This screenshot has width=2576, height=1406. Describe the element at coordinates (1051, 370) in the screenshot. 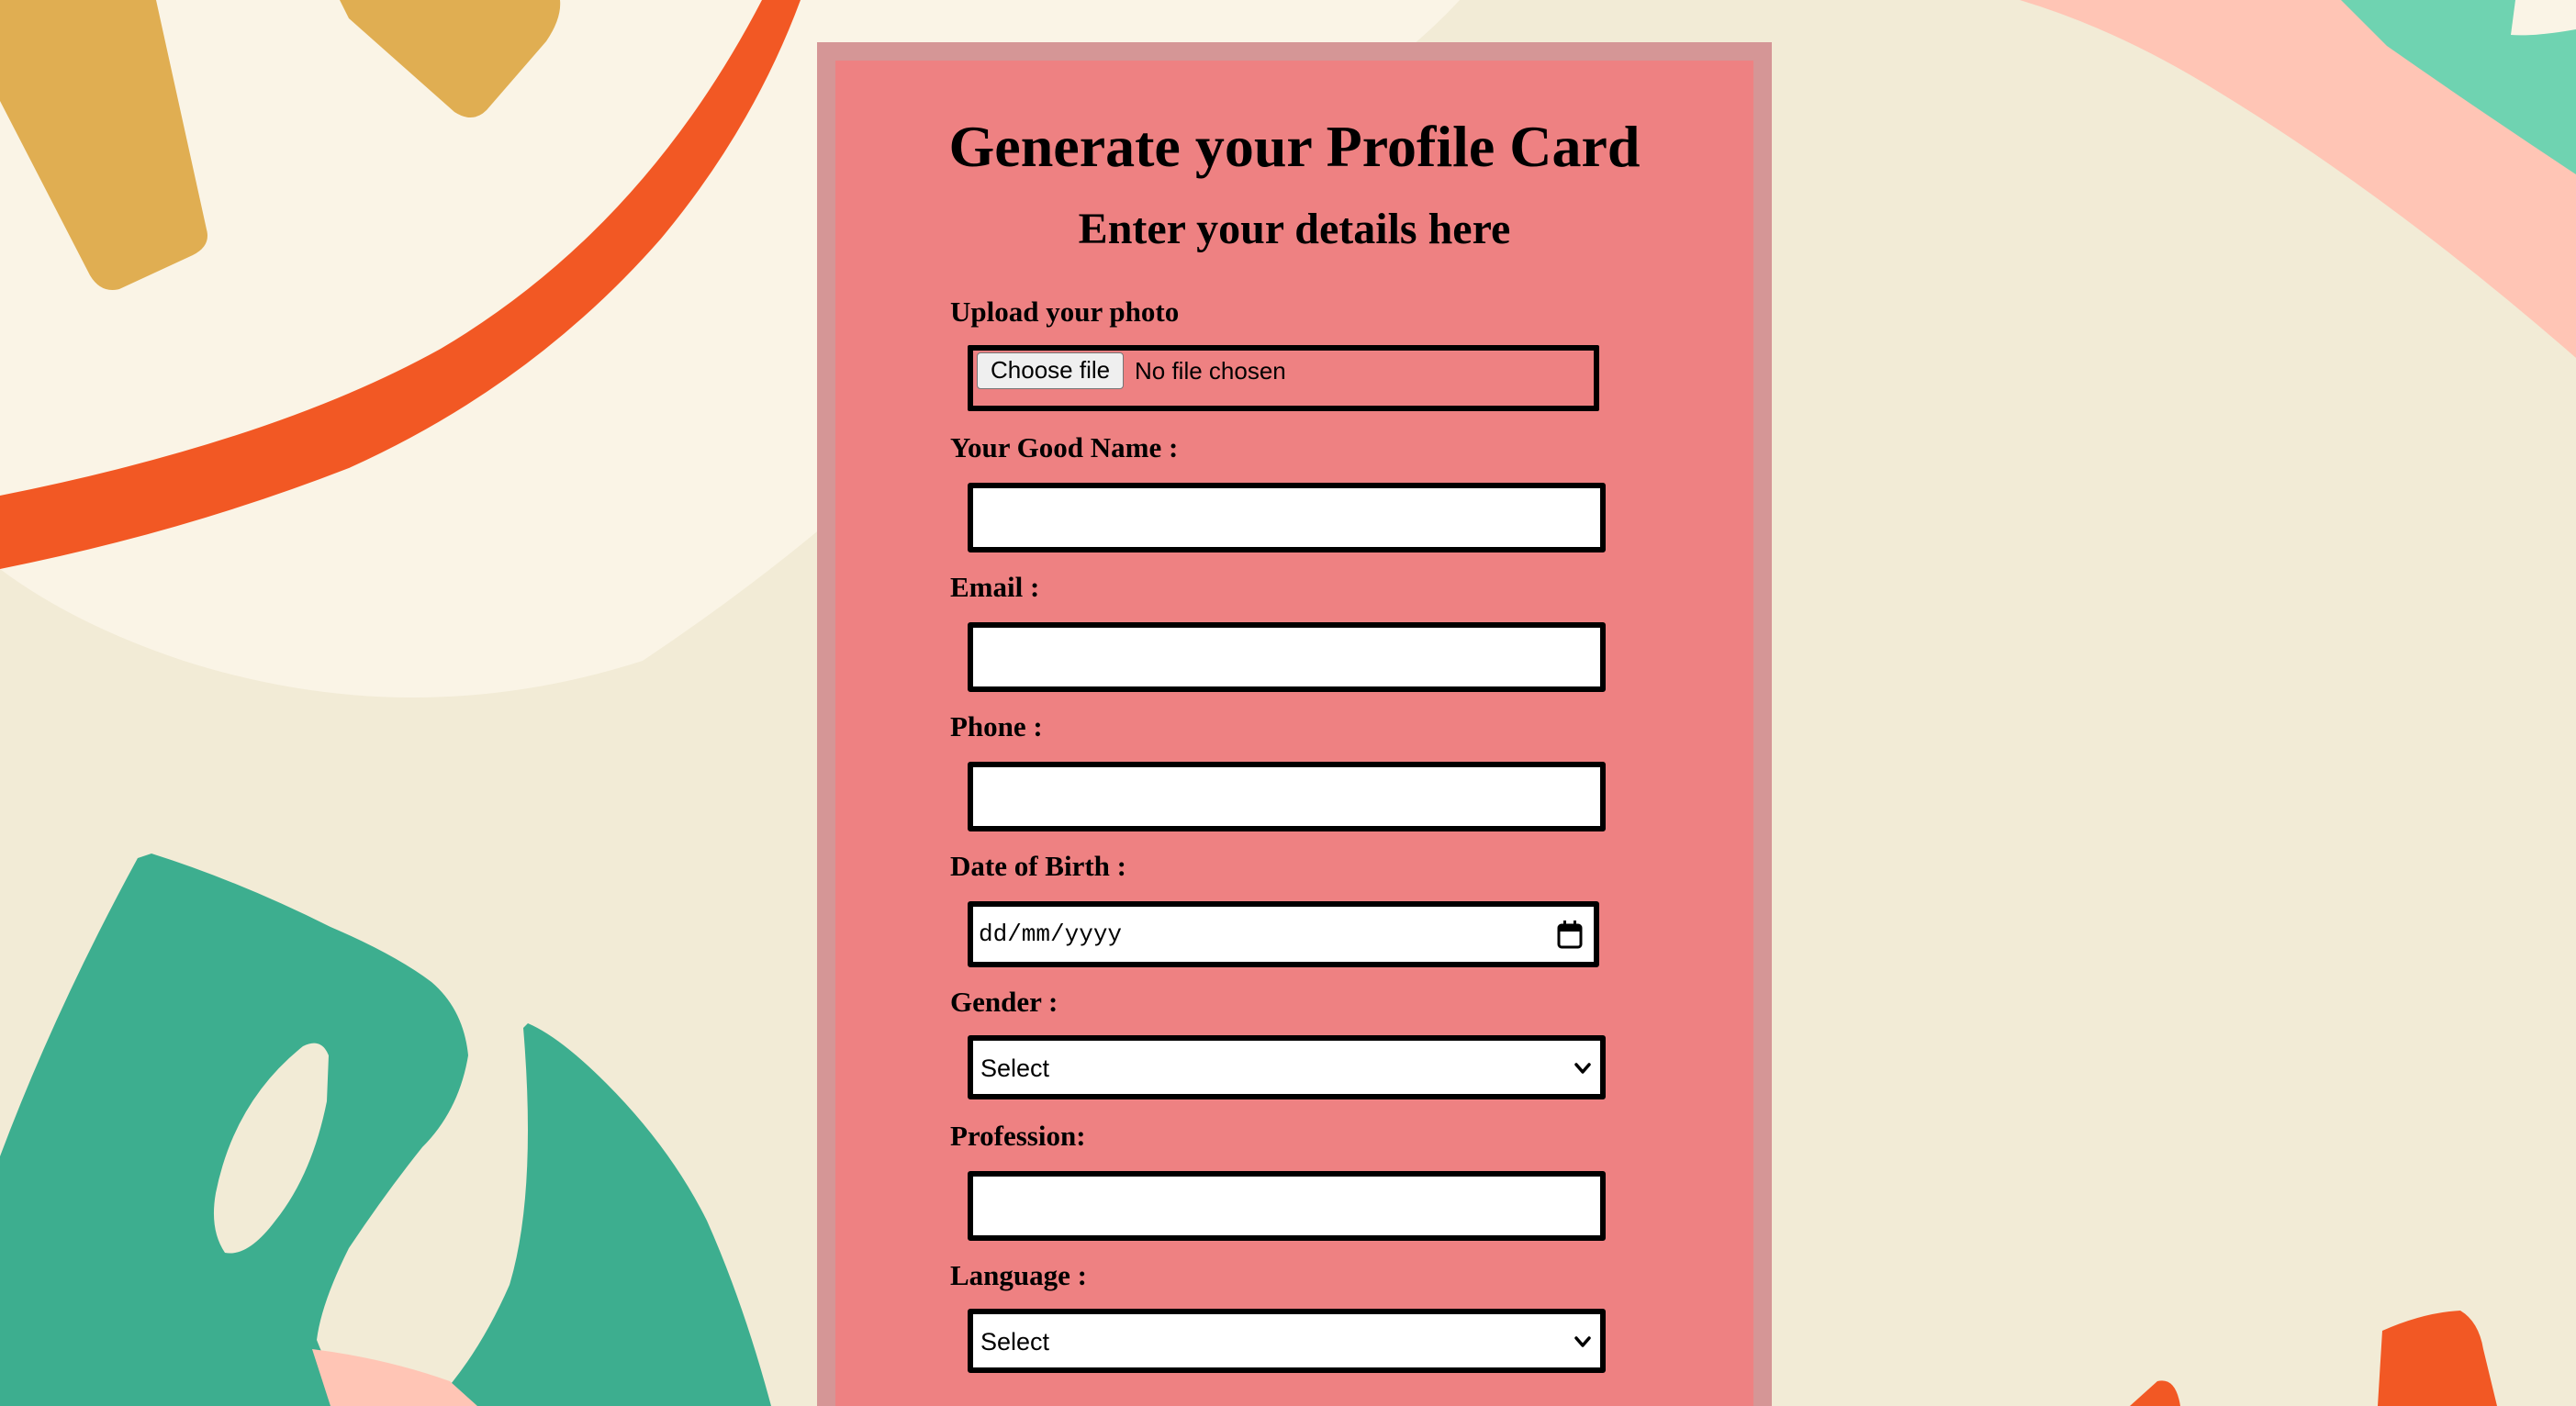

I see `choose-file-button: Choose file` at that location.